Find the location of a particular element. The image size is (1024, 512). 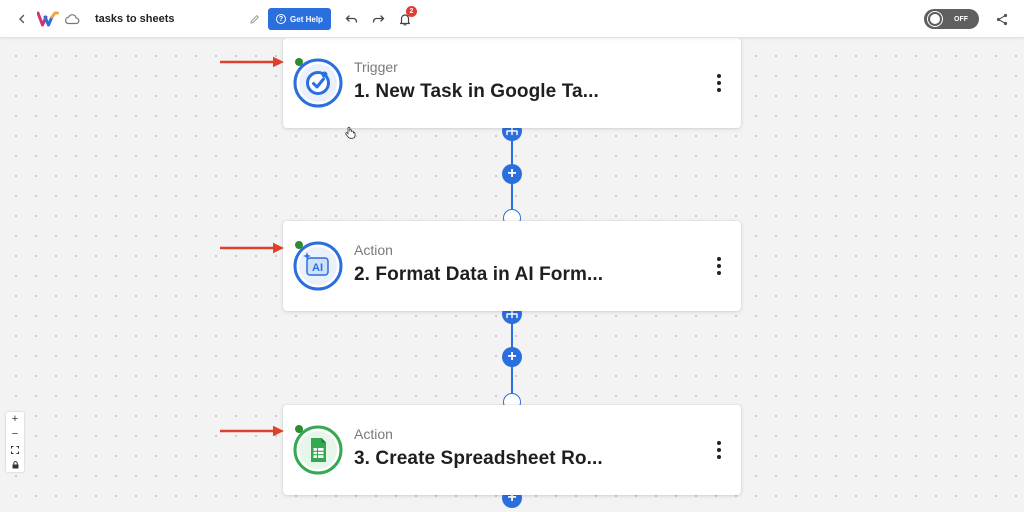

zoom-out-button: − is located at coordinates (15, 434).